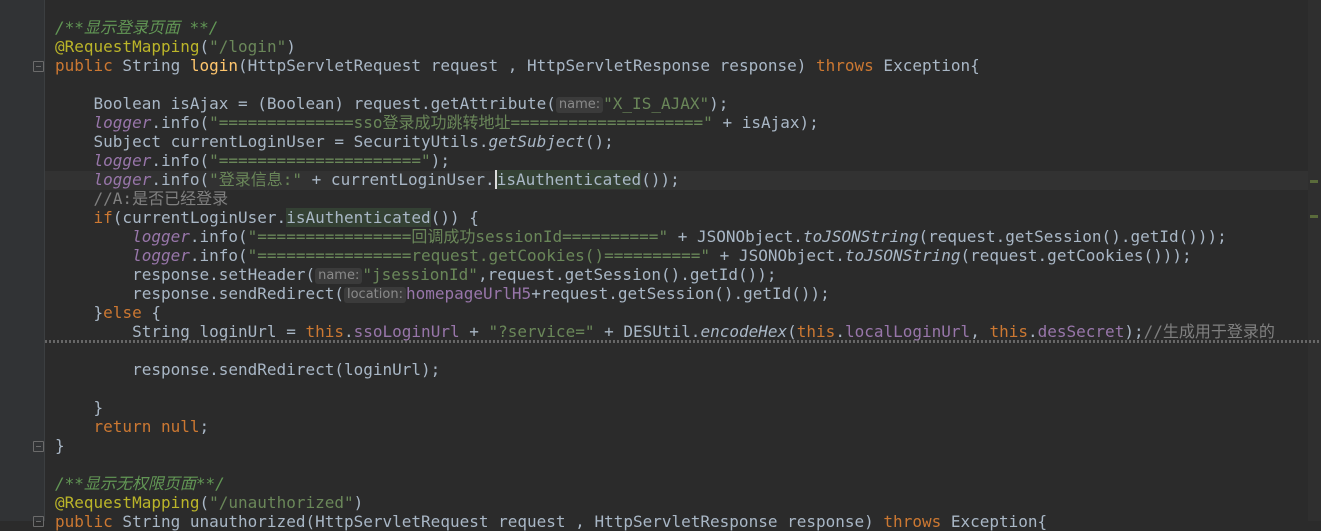  What do you see at coordinates (209, 502) in the screenshot?
I see `code-line: @RequestMapping("/unauthorized")` at bounding box center [209, 502].